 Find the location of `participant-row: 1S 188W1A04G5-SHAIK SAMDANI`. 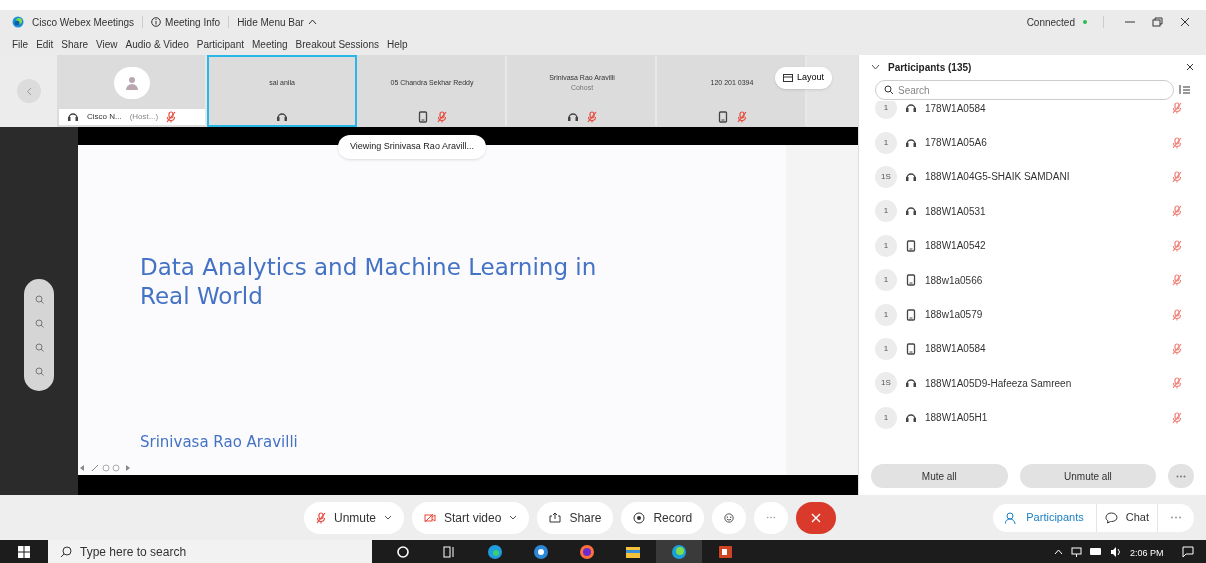

participant-row: 1S 188W1A04G5-SHAIK SAMDANI is located at coordinates (1032, 177).